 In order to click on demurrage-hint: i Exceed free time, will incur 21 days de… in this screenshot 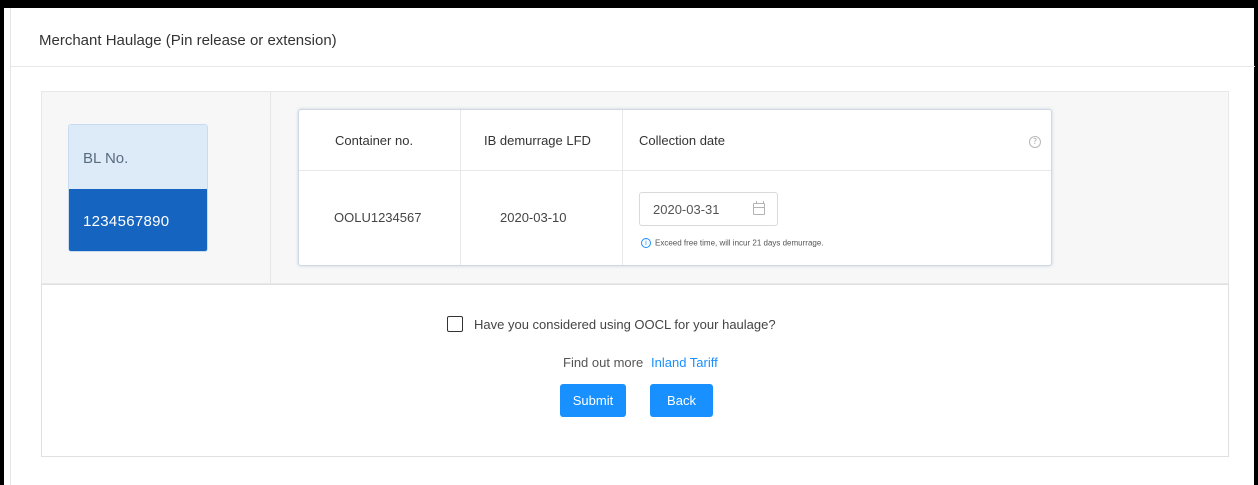, I will do `click(732, 241)`.